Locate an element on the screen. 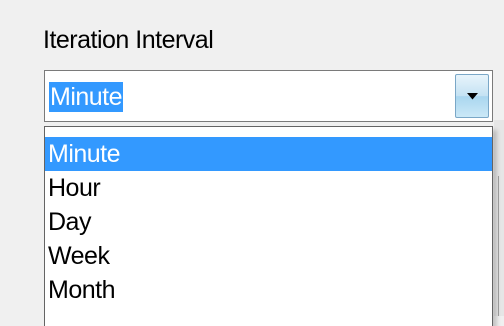 The width and height of the screenshot is (504, 326). iteration-interval-combobox: Minute is located at coordinates (268, 96).